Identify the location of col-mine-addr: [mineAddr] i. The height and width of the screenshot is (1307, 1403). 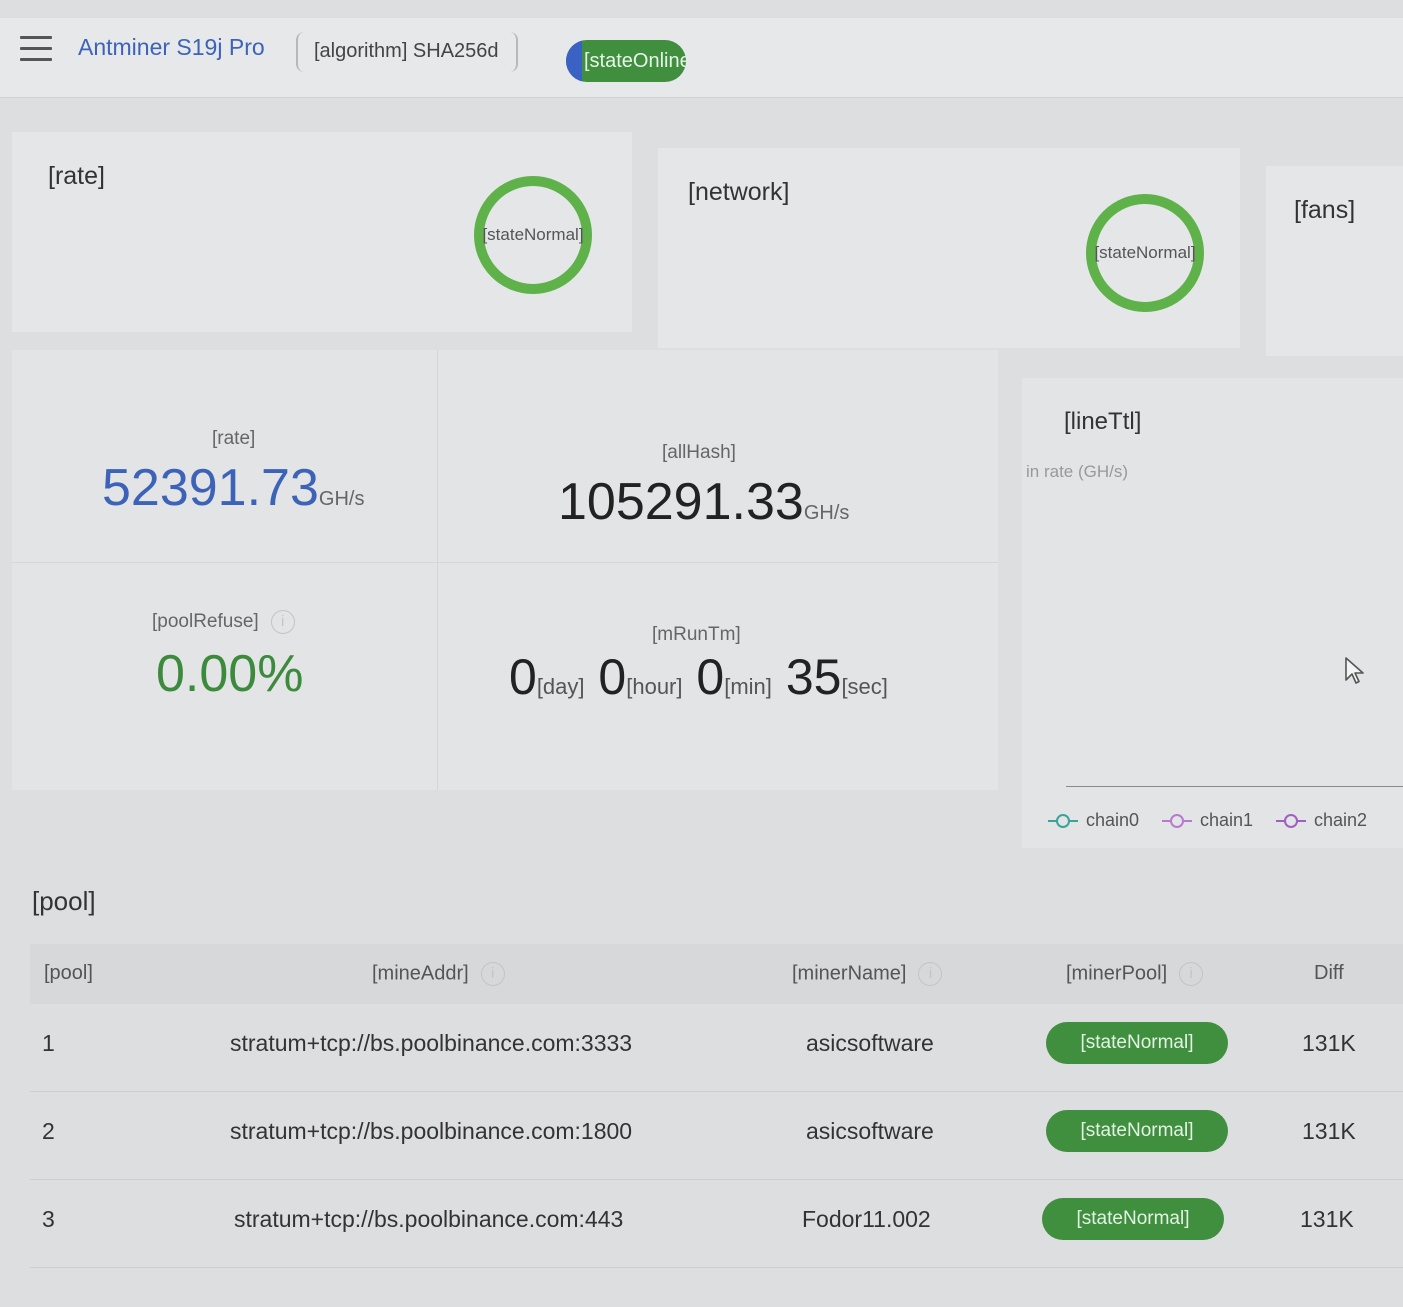
(438, 974).